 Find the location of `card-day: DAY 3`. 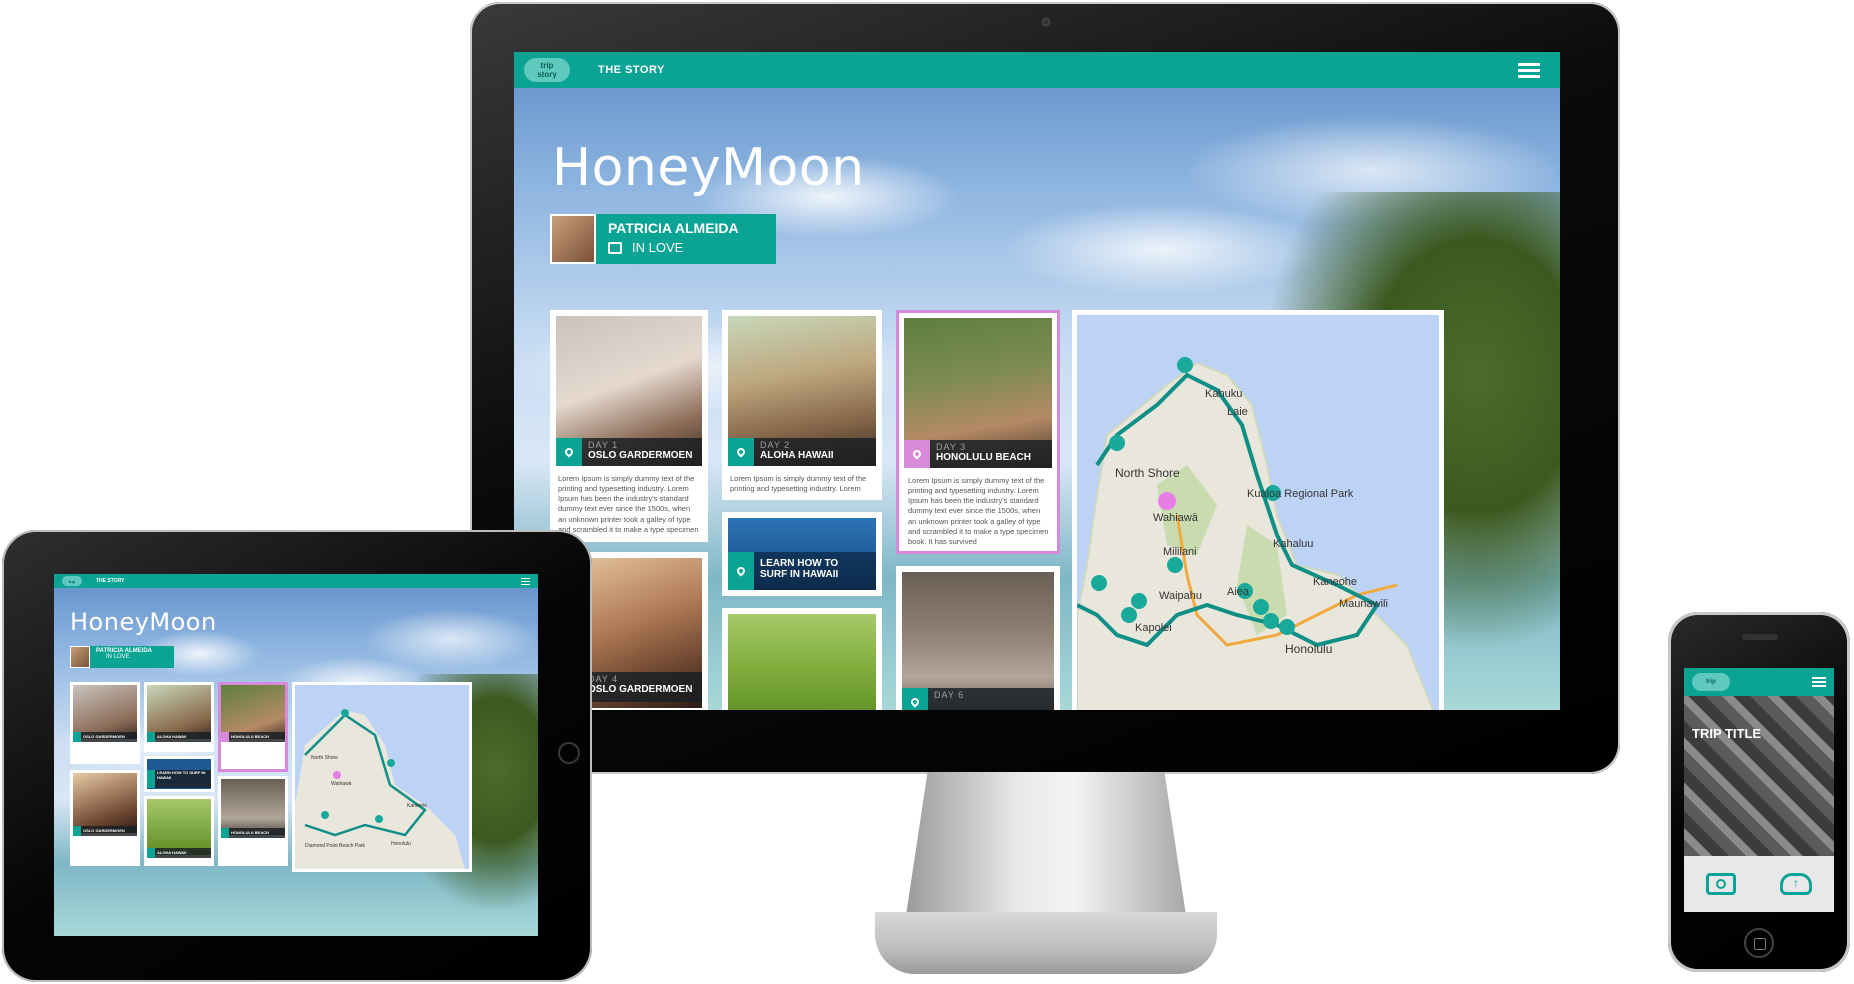

card-day: DAY 3 is located at coordinates (951, 447).